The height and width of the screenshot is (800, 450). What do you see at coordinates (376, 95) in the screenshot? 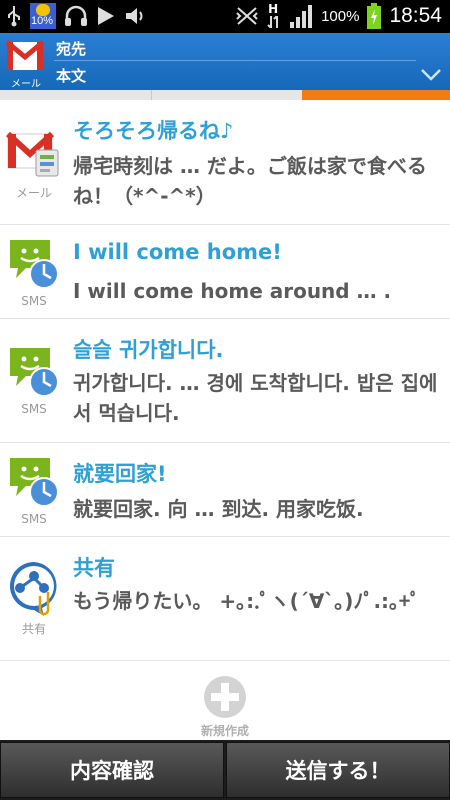
I see `tab-active-indicator` at bounding box center [376, 95].